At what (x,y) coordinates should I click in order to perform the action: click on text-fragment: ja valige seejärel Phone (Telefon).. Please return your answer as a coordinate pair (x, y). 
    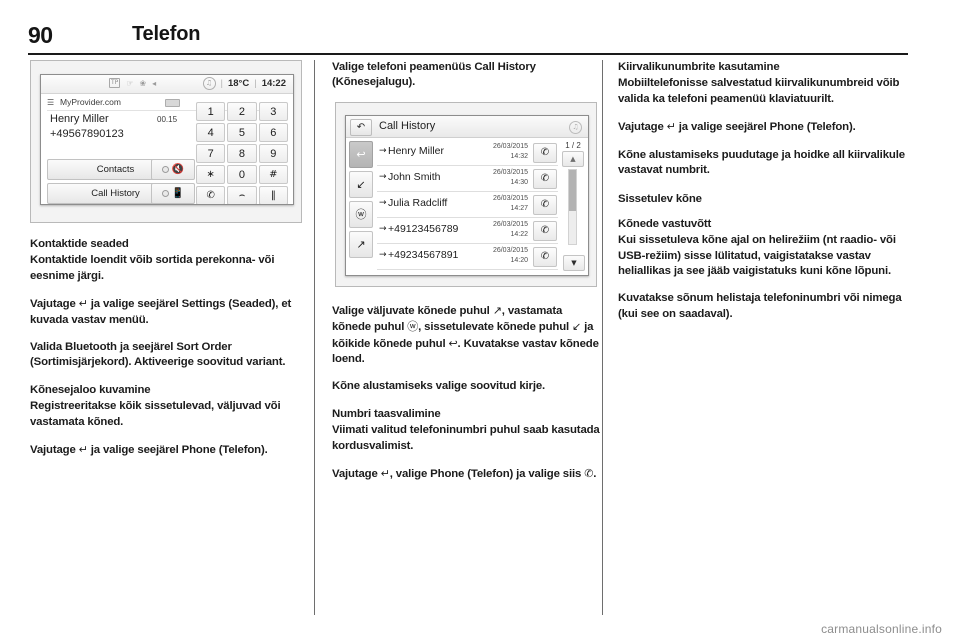
    Looking at the image, I should click on (177, 450).